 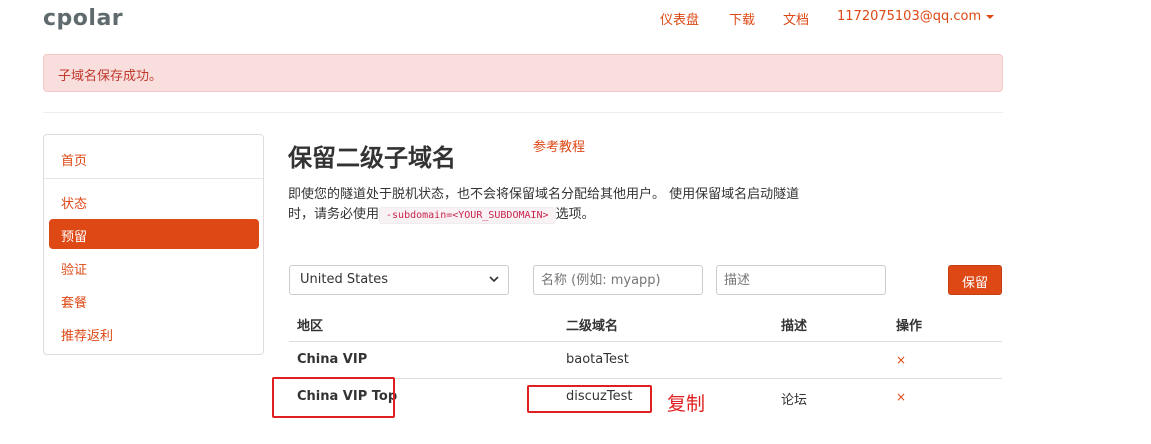 I want to click on region-select-value: United States, so click(x=344, y=279).